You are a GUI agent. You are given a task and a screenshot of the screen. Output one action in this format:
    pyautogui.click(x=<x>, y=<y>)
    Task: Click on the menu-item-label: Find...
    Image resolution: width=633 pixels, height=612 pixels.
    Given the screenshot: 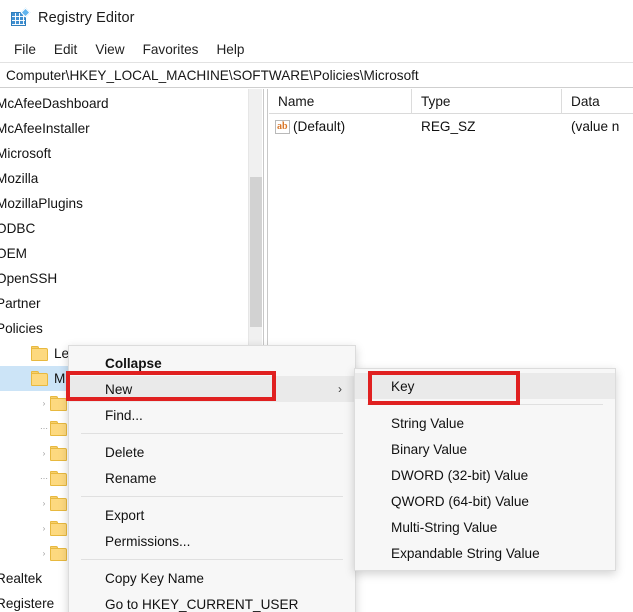 What is the action you would take?
    pyautogui.click(x=124, y=415)
    